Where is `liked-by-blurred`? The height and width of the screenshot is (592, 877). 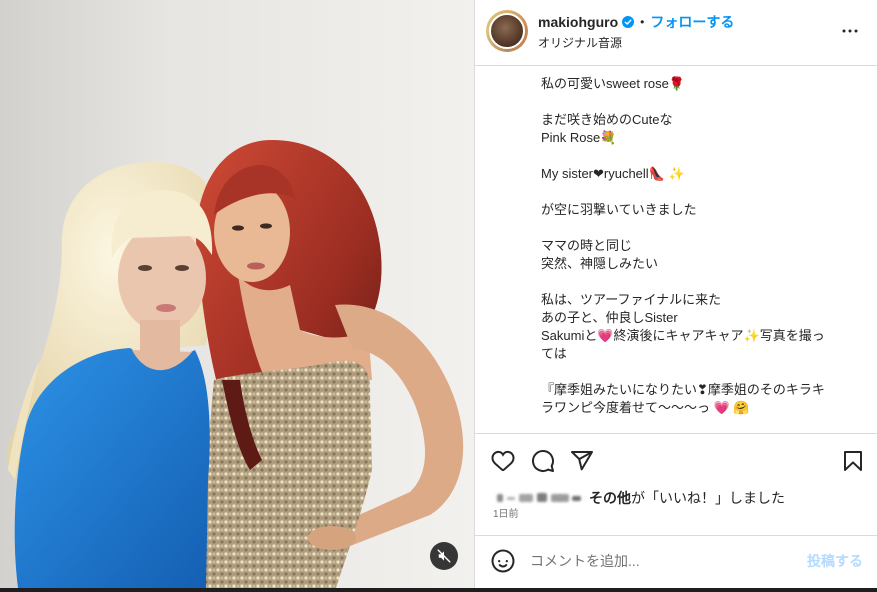
liked-by-blurred is located at coordinates (539, 498).